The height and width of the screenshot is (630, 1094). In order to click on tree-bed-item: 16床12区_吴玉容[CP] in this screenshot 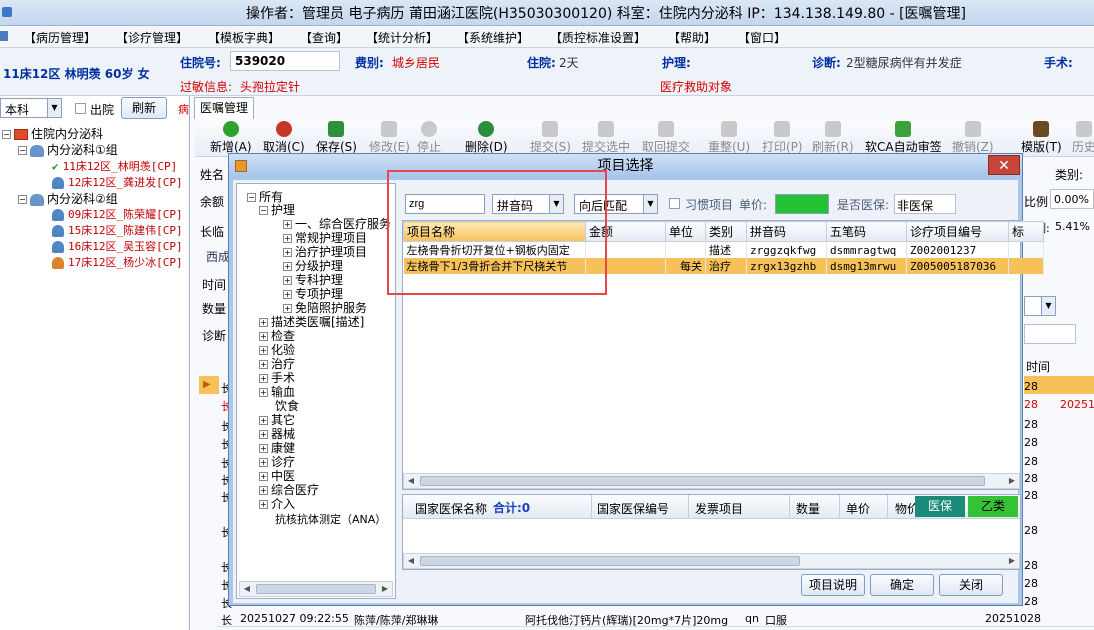, I will do `click(117, 246)`.